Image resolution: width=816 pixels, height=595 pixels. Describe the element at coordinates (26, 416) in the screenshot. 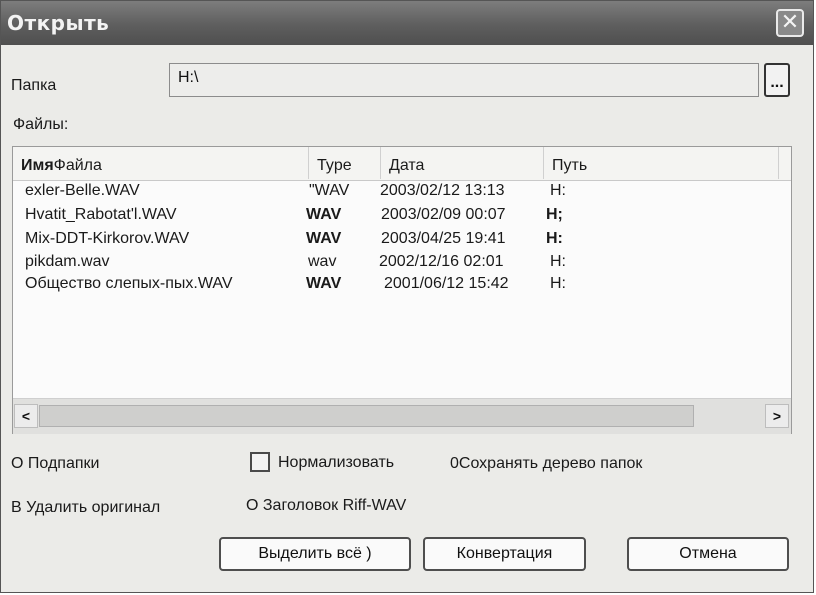

I see `scroll-left-icon: <` at that location.